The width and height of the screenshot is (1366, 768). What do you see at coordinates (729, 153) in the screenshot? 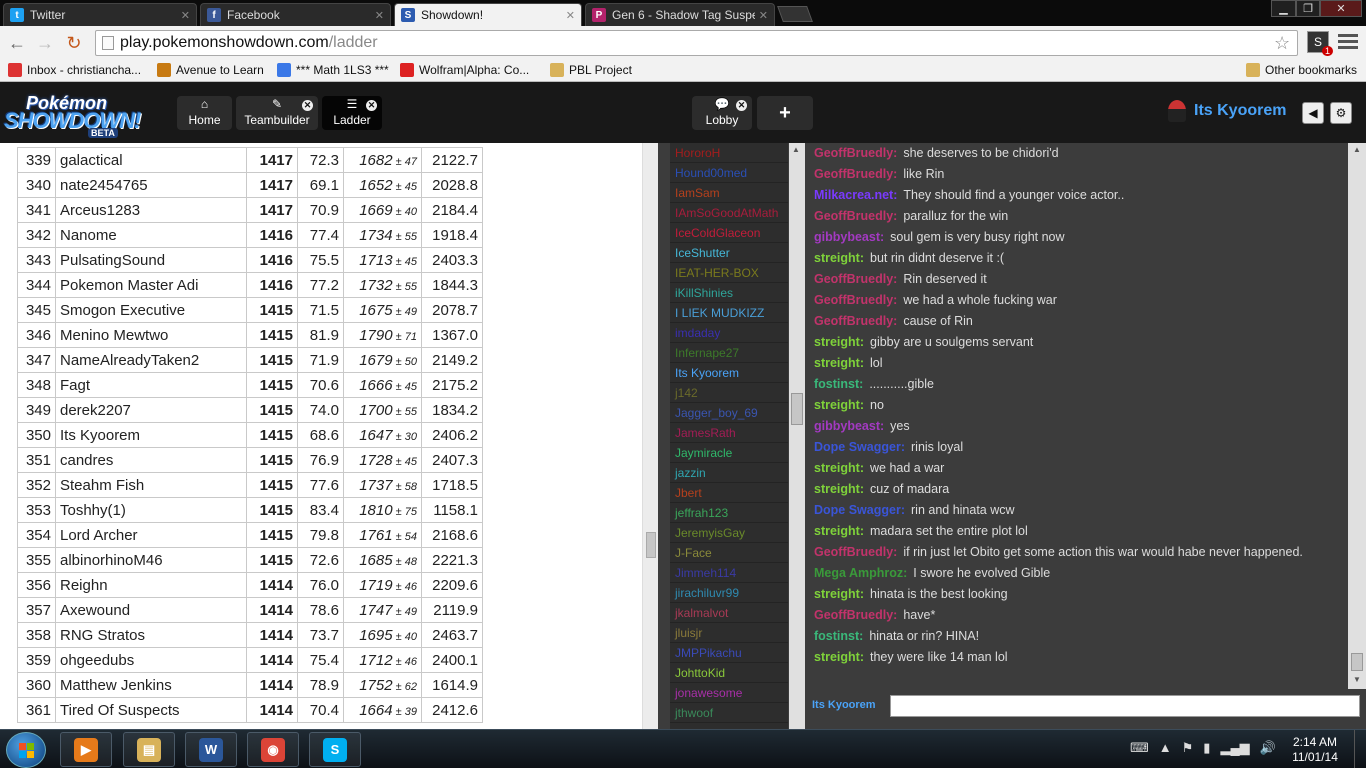
I see `userlist-item: HororoH` at bounding box center [729, 153].